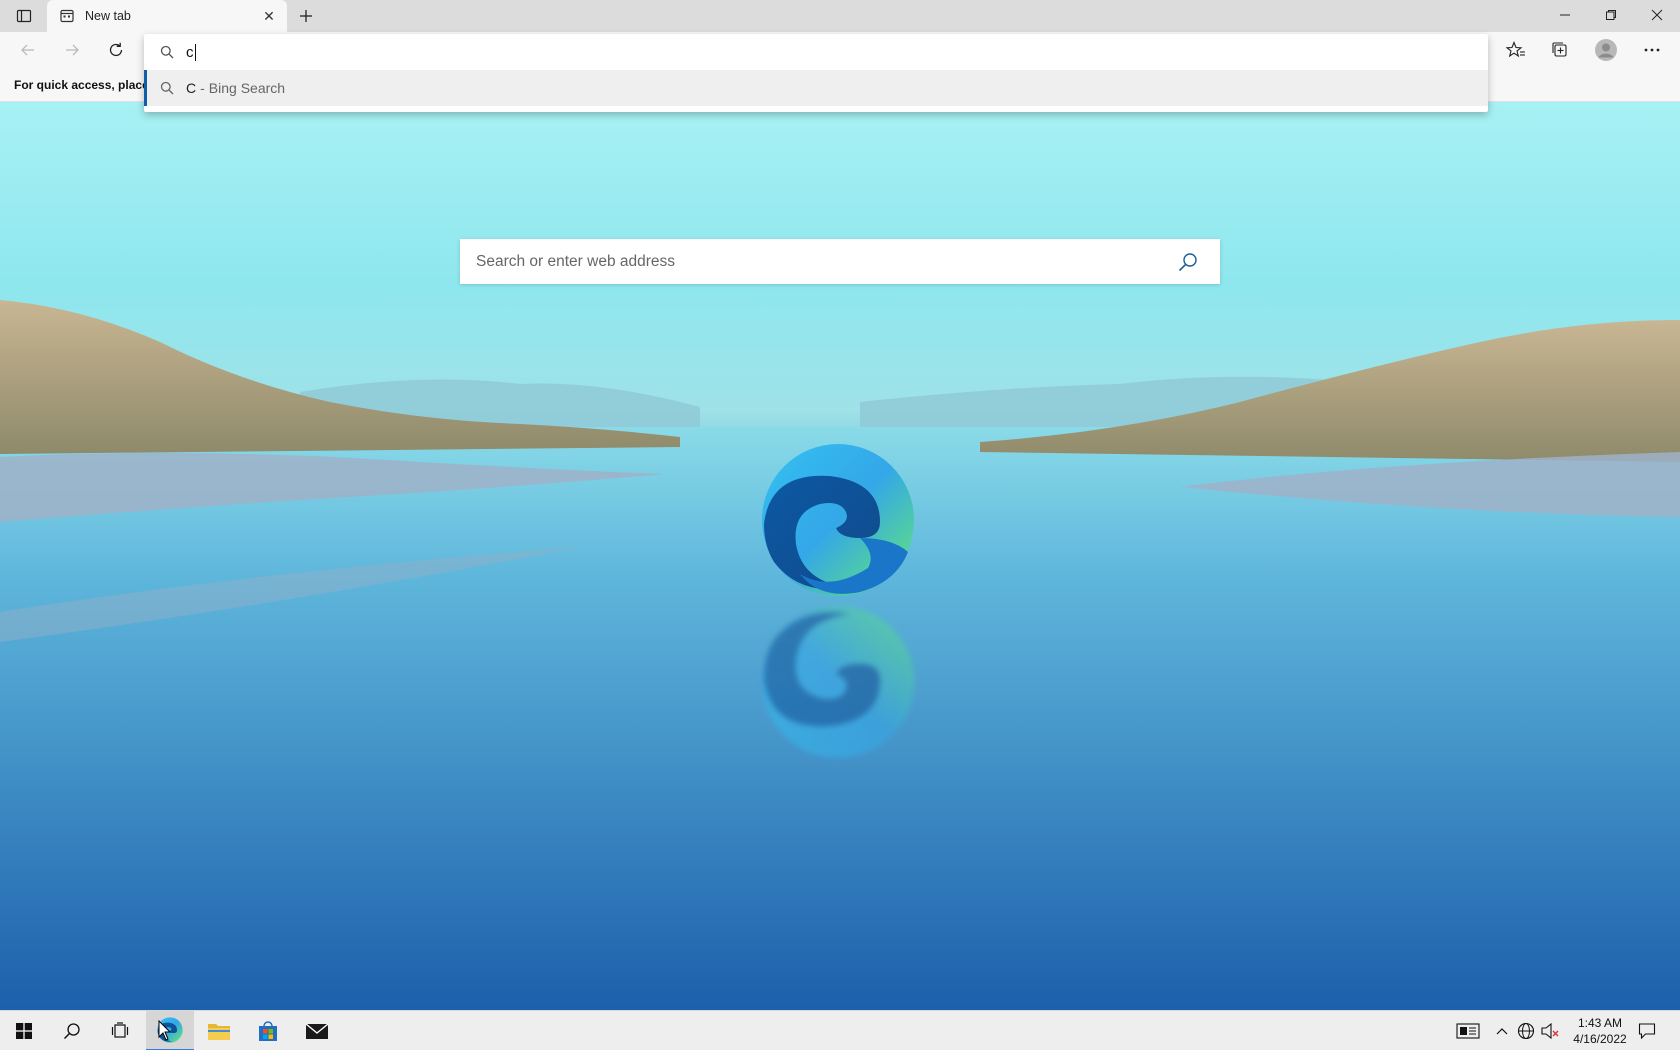  I want to click on page-search-box: Search or enter web address, so click(840, 261).